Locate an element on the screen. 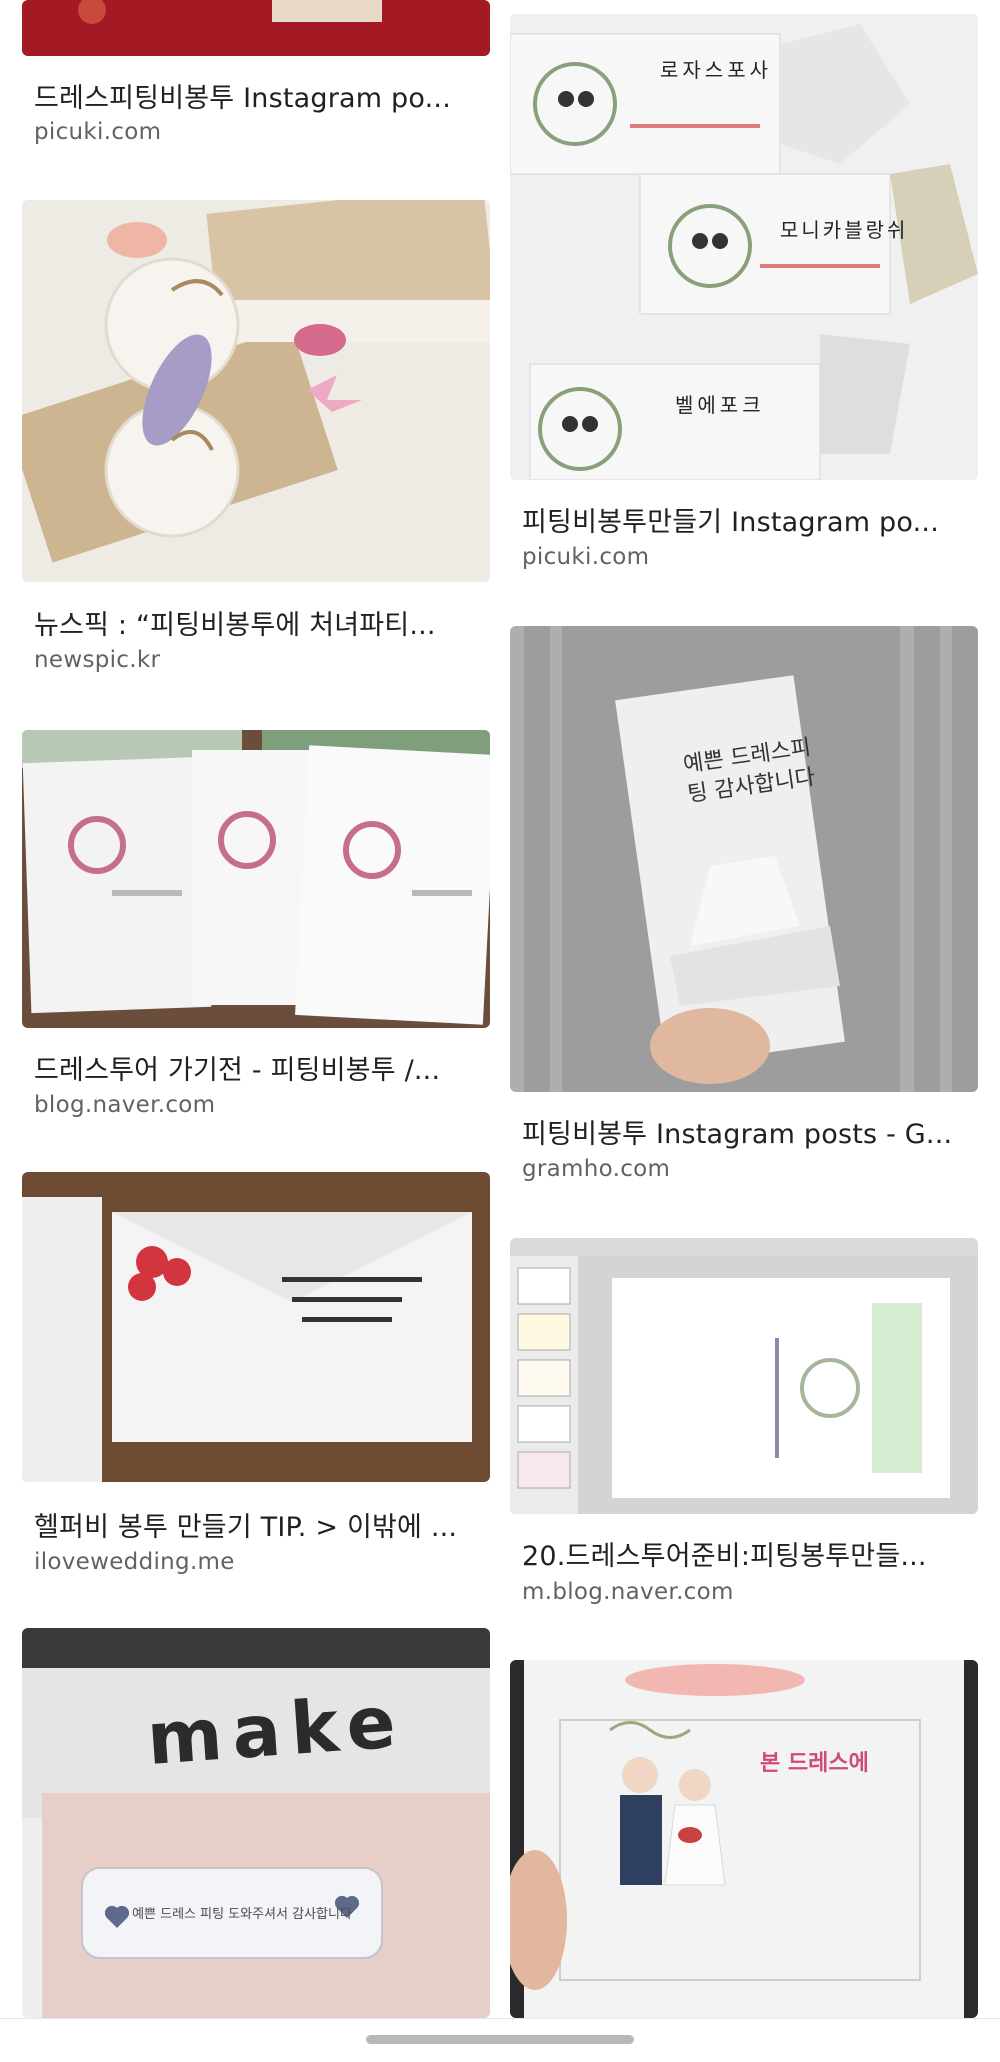  envelope-label: 모니카블랑쉬 is located at coordinates (844, 230).